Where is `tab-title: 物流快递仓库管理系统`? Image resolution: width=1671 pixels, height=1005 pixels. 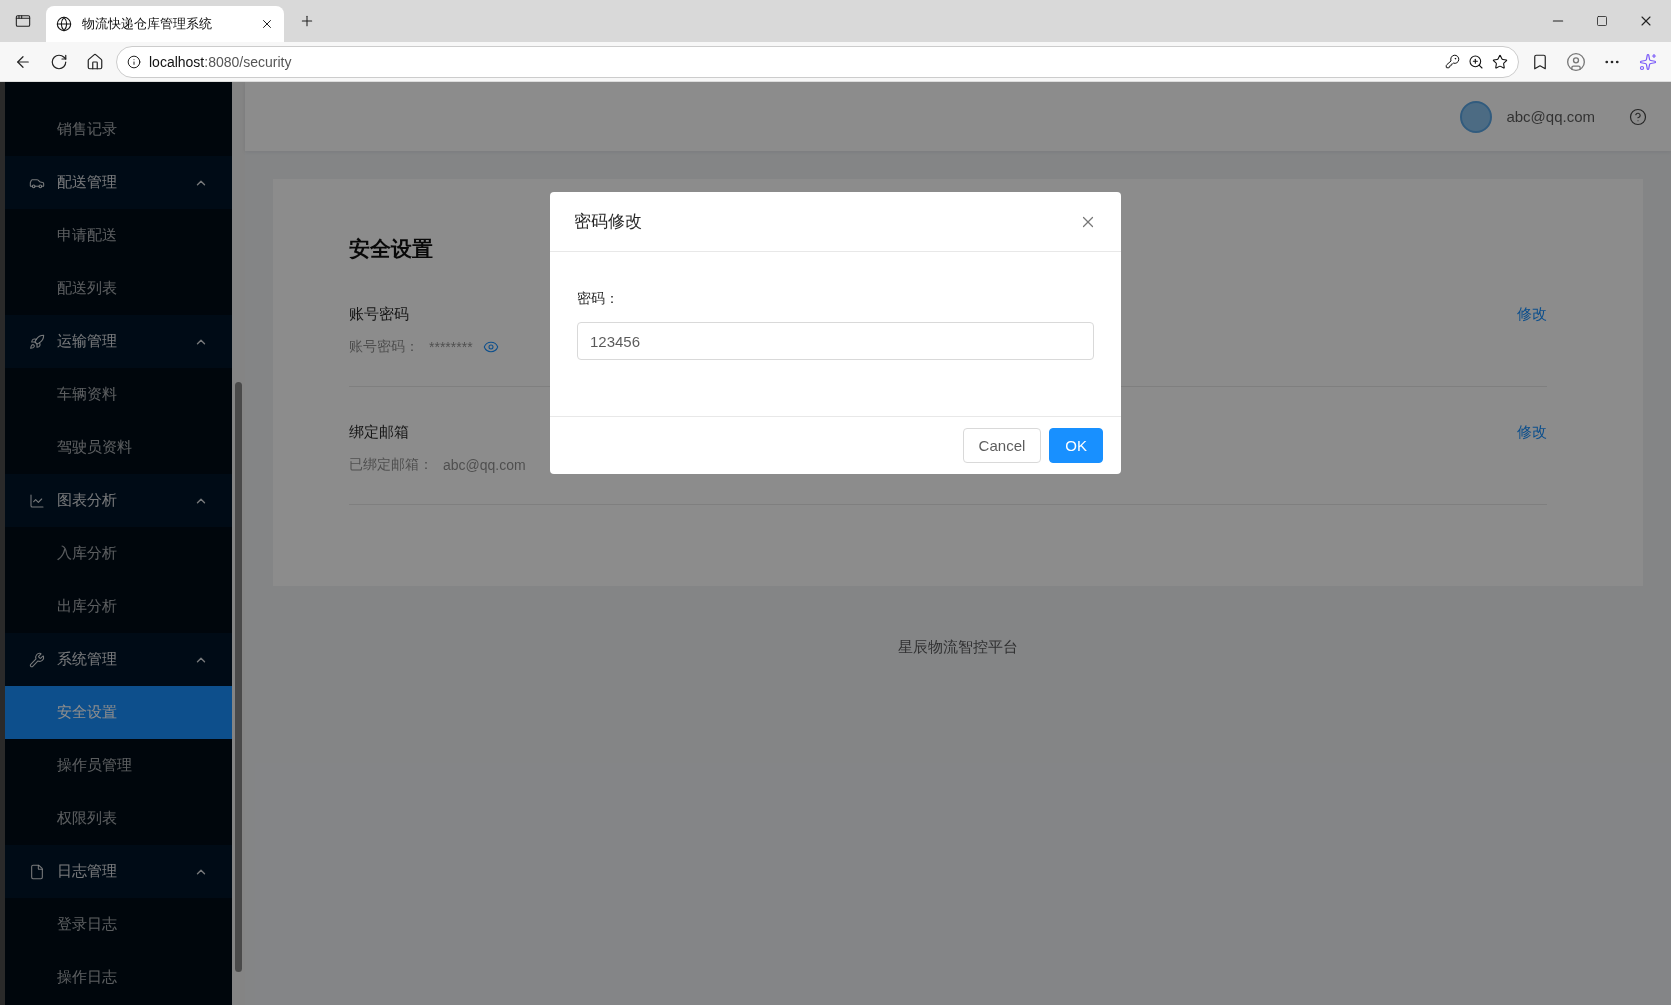
tab-title: 物流快递仓库管理系统 is located at coordinates (147, 24).